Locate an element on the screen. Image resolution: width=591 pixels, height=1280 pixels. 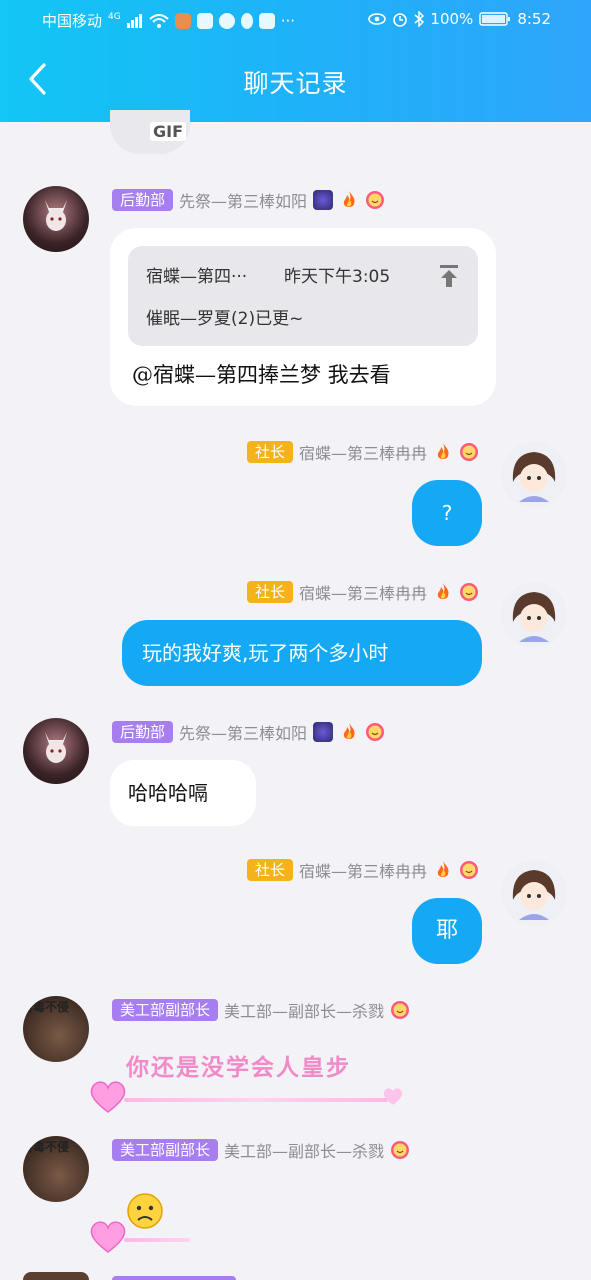
message-text: 玩的我好爽,玩了两个多小时 is located at coordinates (265, 653).